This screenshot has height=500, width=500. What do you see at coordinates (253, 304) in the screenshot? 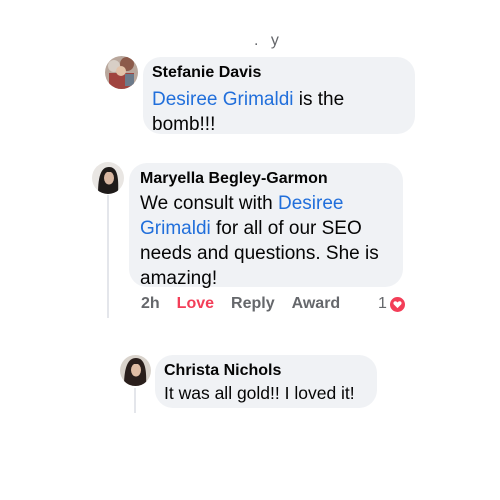
I see `reply-button: Reply` at bounding box center [253, 304].